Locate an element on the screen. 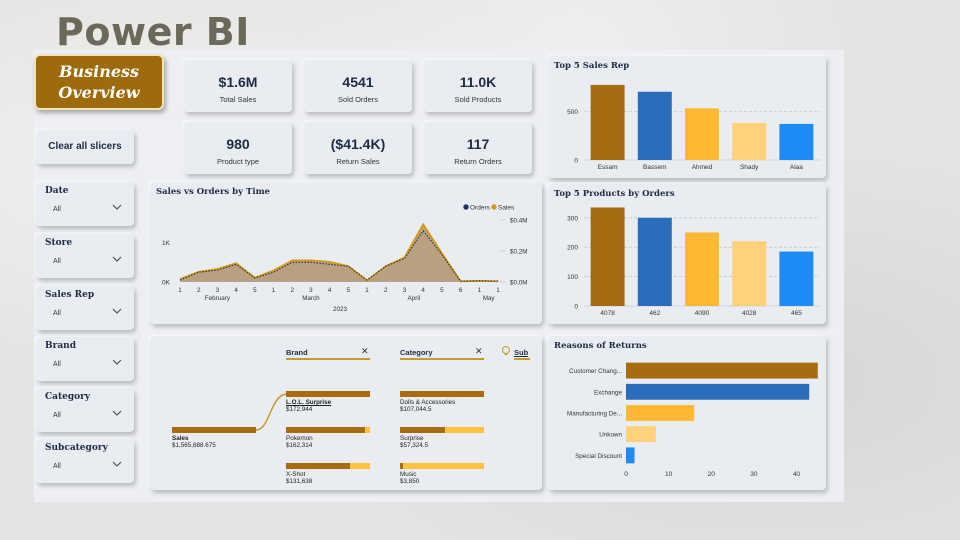 This screenshot has width=960, height=540. kpi-value: ($41.4K) is located at coordinates (358, 144).